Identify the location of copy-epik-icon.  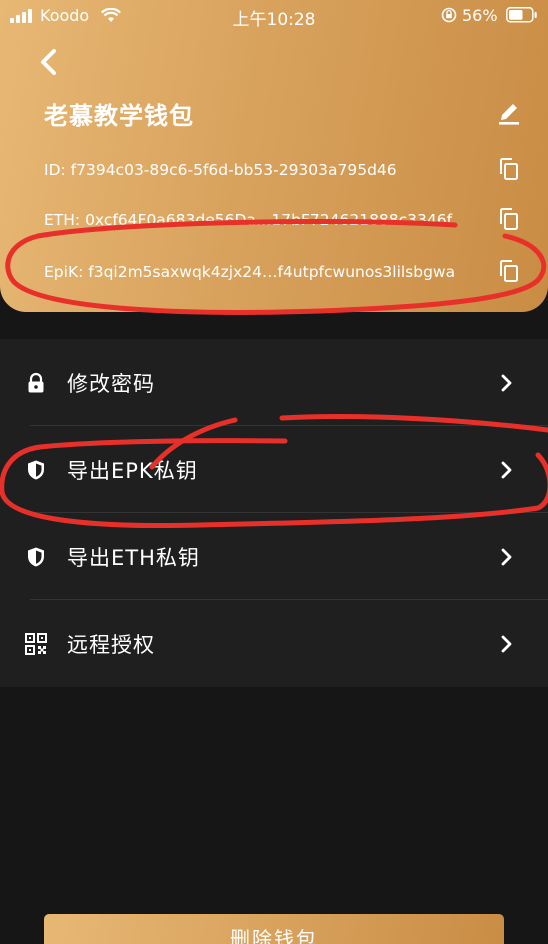
(509, 271).